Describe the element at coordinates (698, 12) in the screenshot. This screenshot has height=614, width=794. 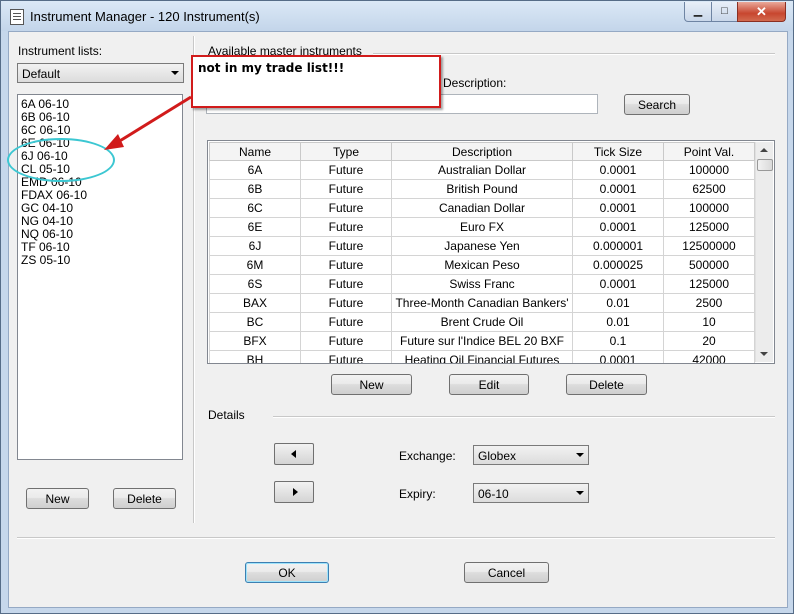
I see `minimize-button: ▁` at that location.